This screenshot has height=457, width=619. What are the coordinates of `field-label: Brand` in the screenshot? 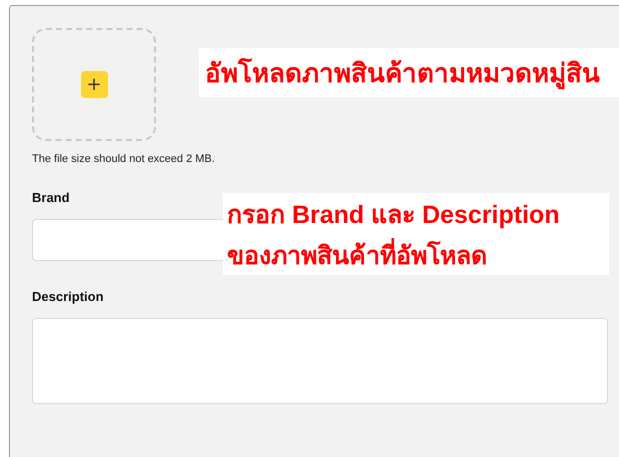 It's located at (51, 197).